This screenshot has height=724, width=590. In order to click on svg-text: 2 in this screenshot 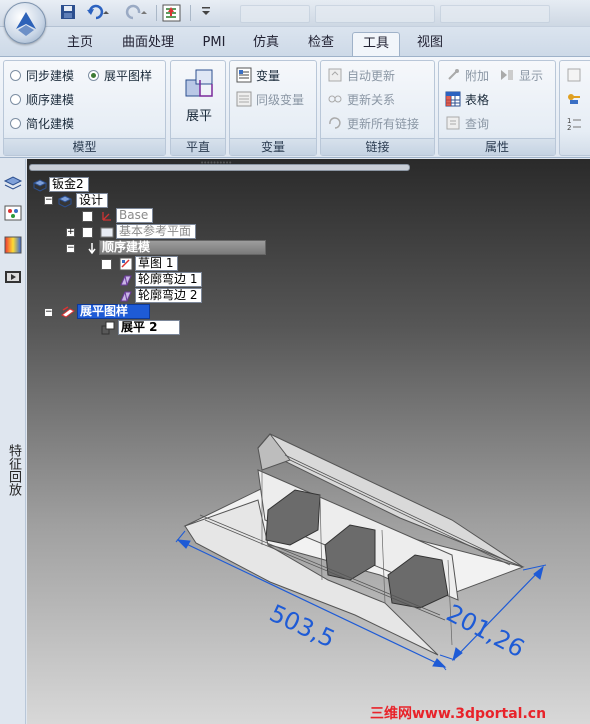, I will do `click(569, 127)`.